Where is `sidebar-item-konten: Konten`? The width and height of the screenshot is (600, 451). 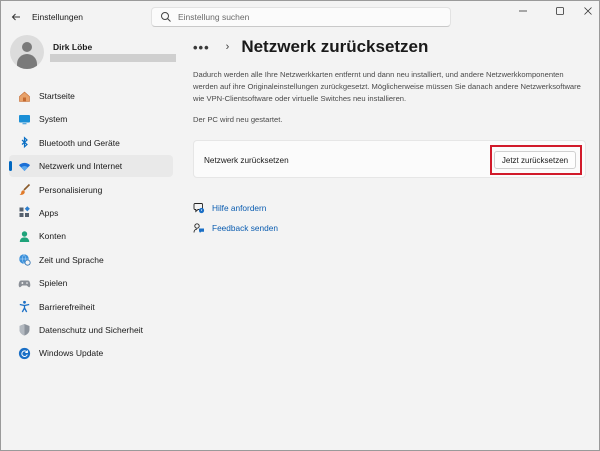 sidebar-item-konten: Konten is located at coordinates (91, 236).